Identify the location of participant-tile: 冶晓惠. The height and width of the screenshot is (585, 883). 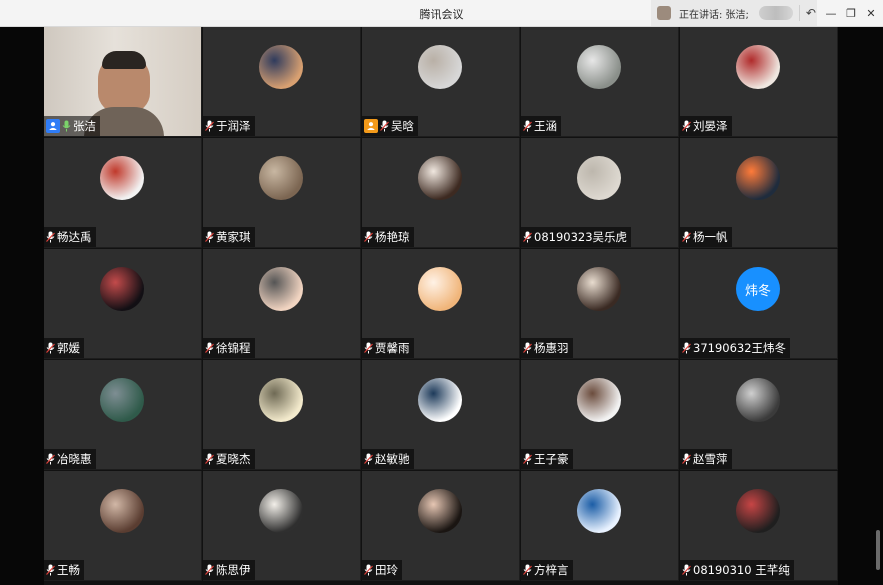
(123, 415).